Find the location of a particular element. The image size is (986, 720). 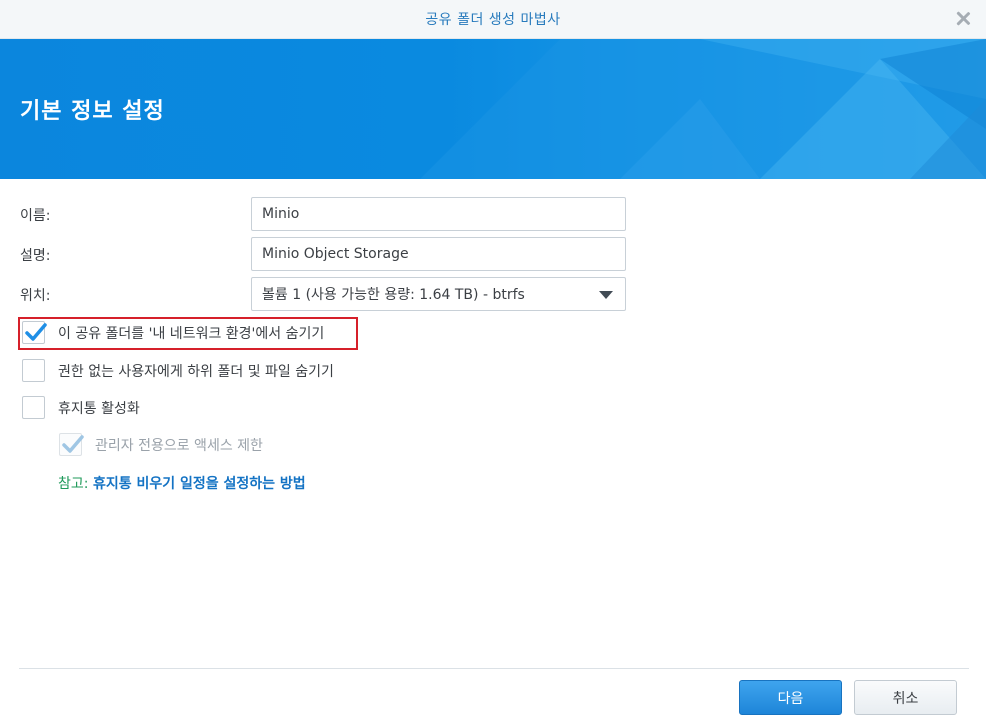

hide-subfolders-checkbox is located at coordinates (33, 370).